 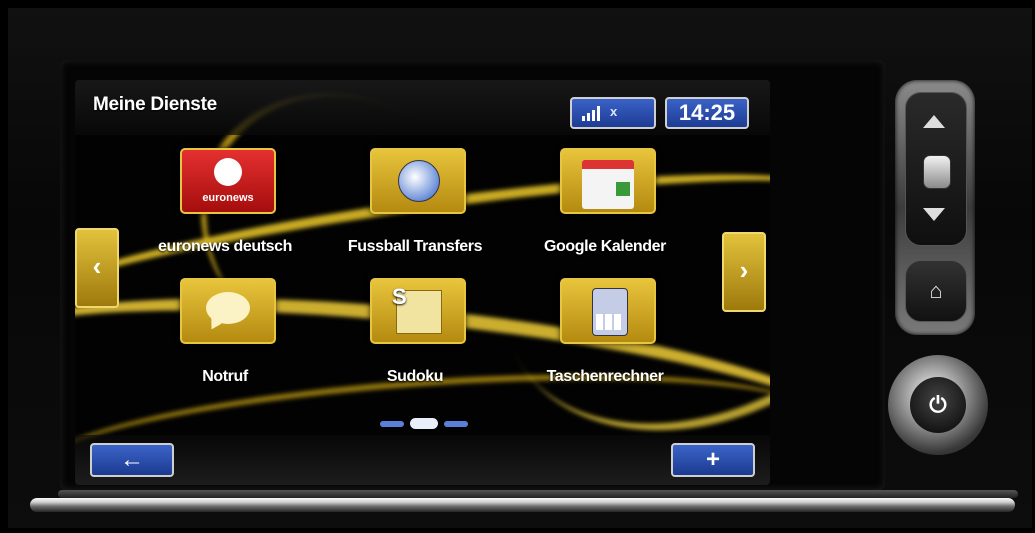 I want to click on signal-status-text: x, so click(x=614, y=111).